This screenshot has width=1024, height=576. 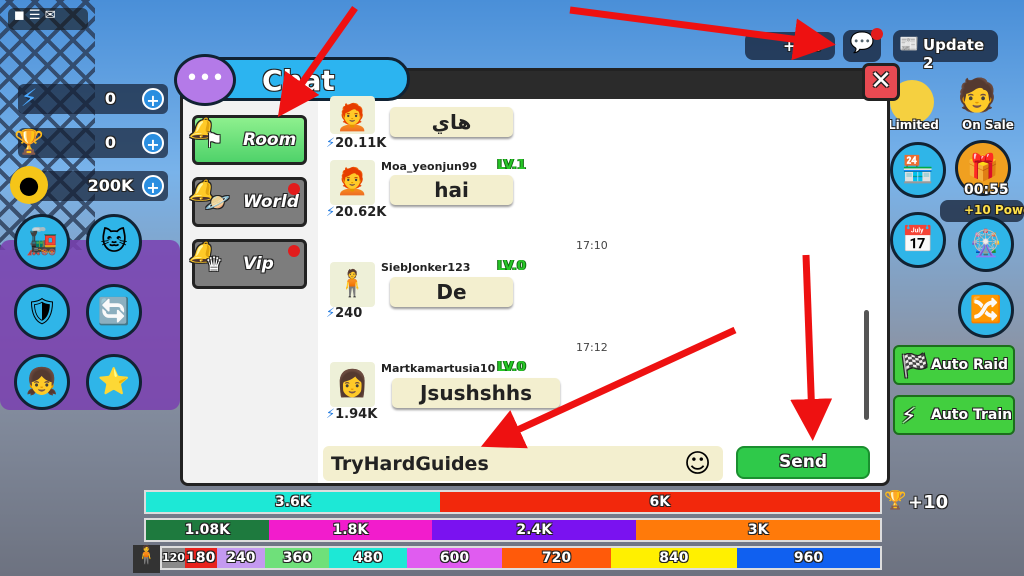 What do you see at coordinates (356, 143) in the screenshot?
I see `power-value: ⚡20.11K` at bounding box center [356, 143].